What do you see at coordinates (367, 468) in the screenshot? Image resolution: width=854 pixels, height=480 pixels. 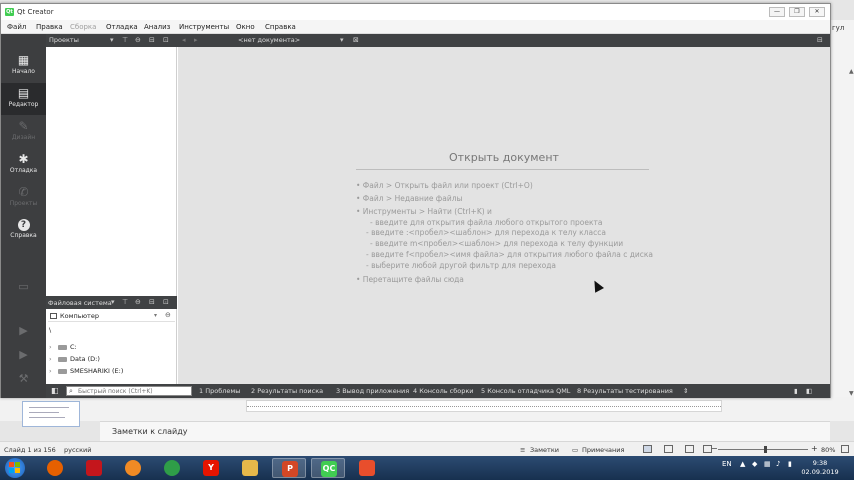 I see `taskbar-screen-recorder` at bounding box center [367, 468].